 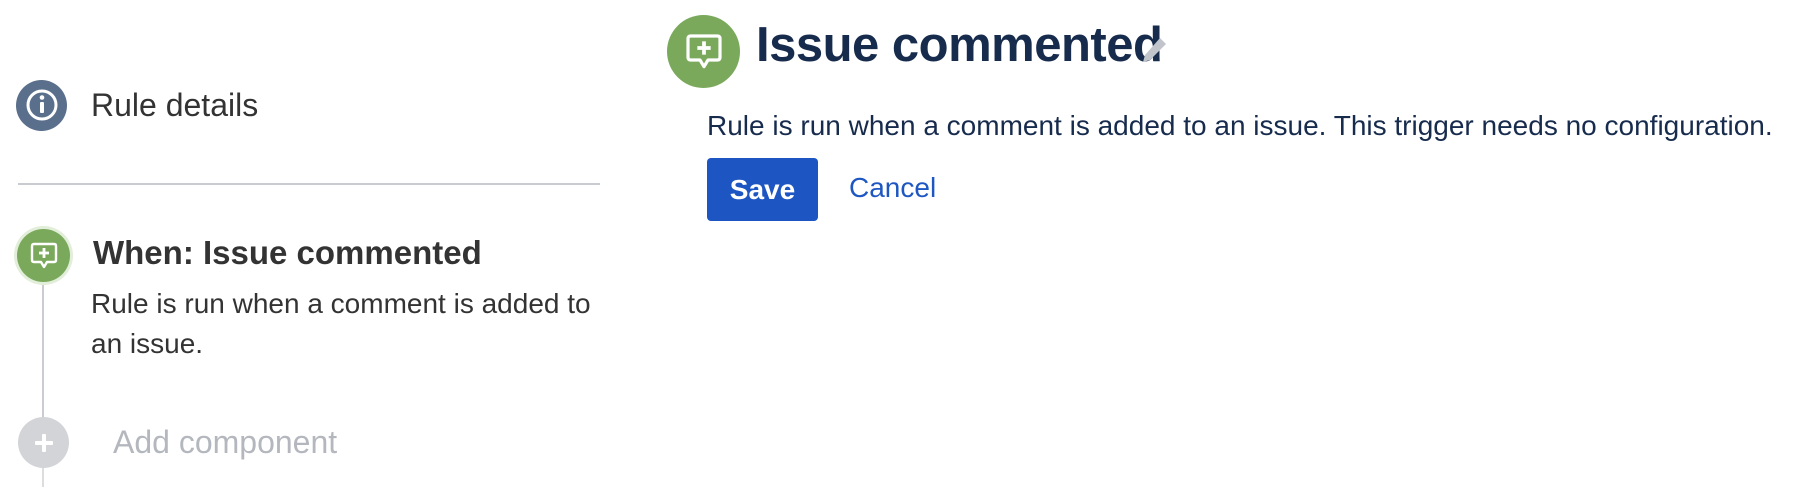 What do you see at coordinates (225, 442) in the screenshot?
I see `add-component-label: Add component` at bounding box center [225, 442].